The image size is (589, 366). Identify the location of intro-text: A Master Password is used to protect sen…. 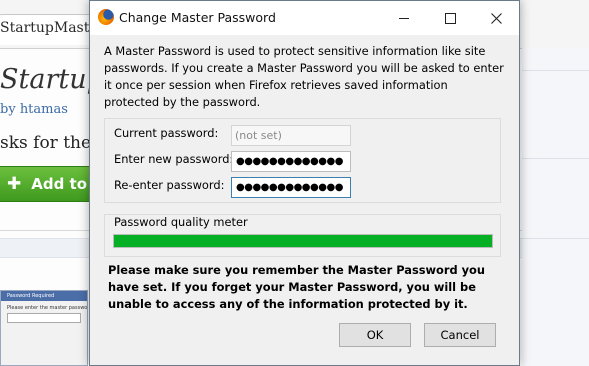
(304, 76).